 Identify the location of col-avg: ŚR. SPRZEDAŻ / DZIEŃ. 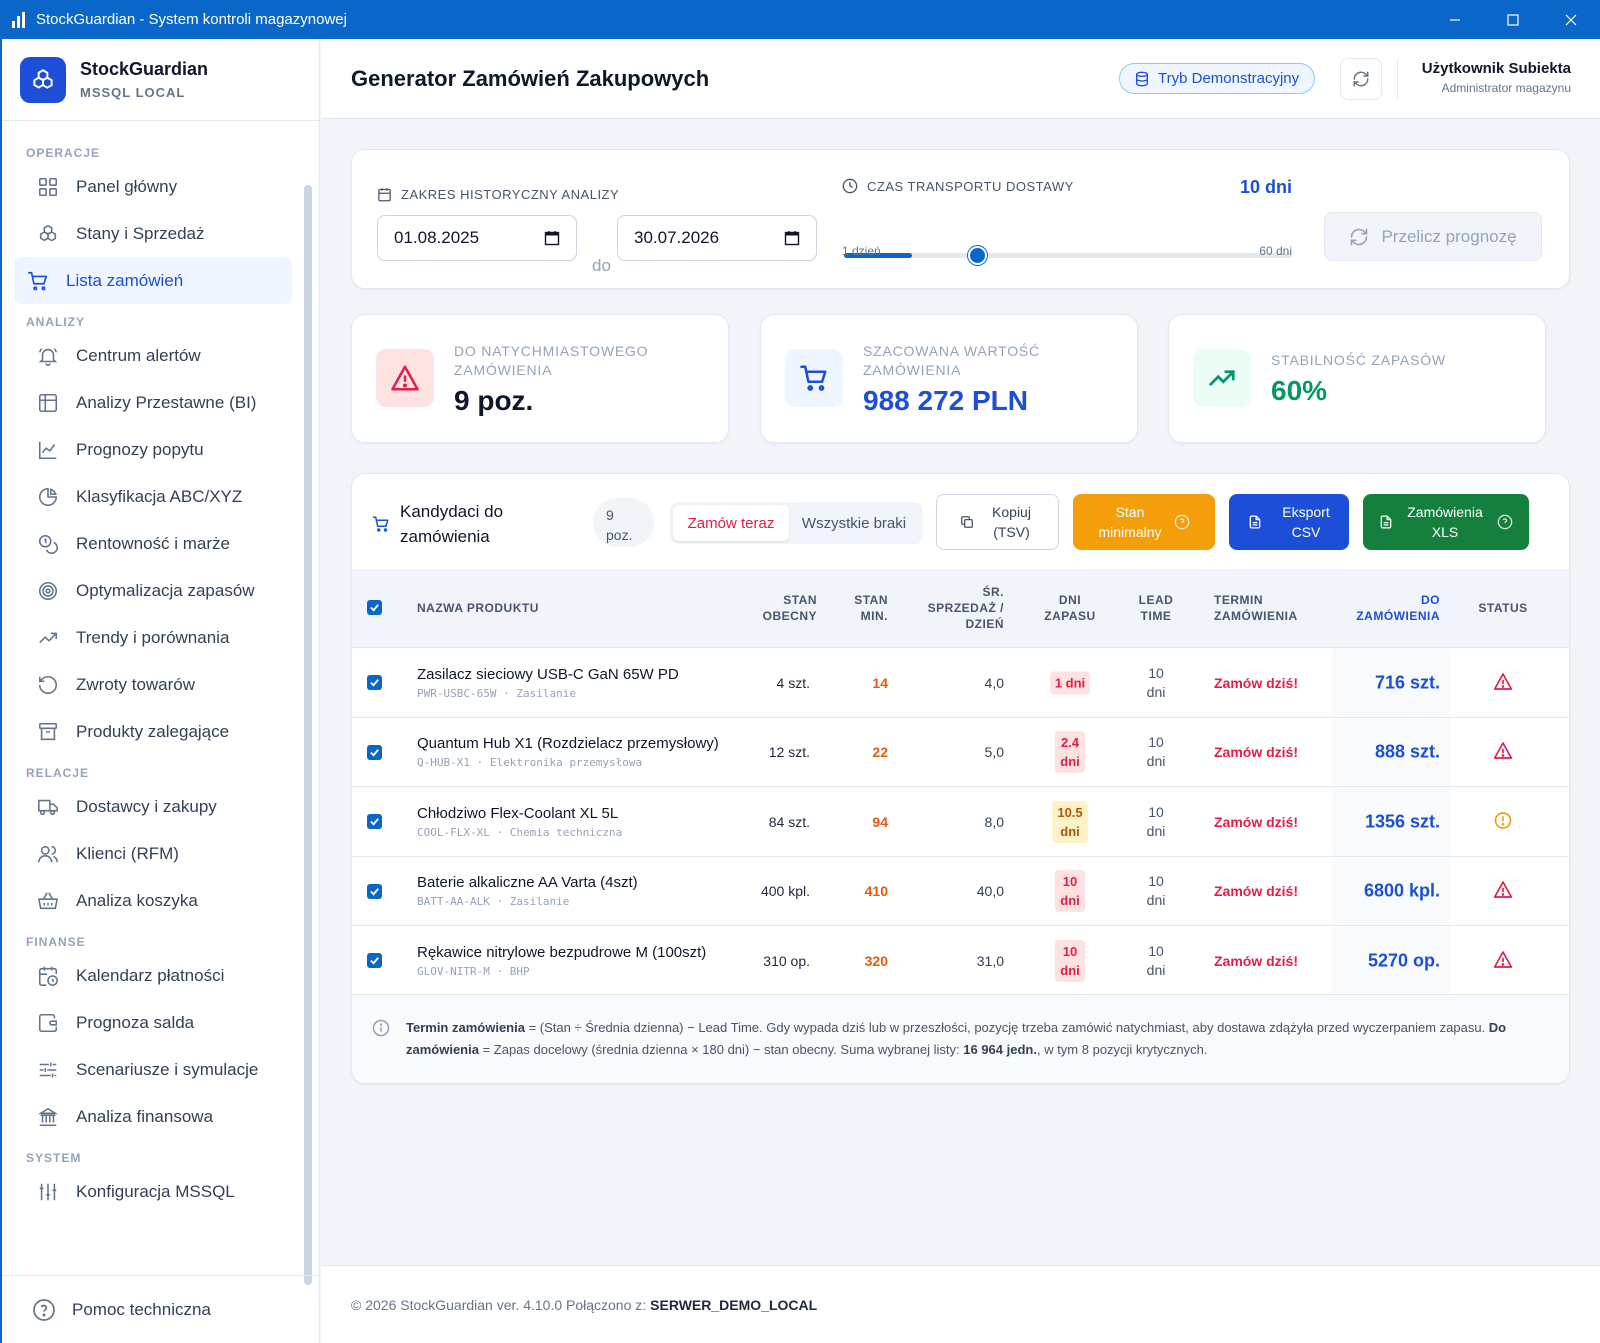
(958, 608).